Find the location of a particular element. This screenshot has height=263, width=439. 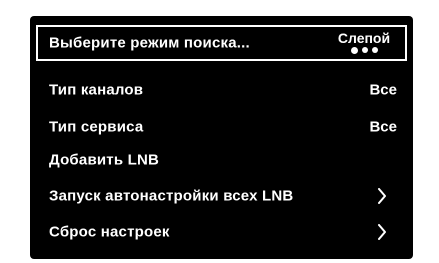

auto-tune-all-lnb-row: Запуск автонастройки всех LNB is located at coordinates (221, 196).